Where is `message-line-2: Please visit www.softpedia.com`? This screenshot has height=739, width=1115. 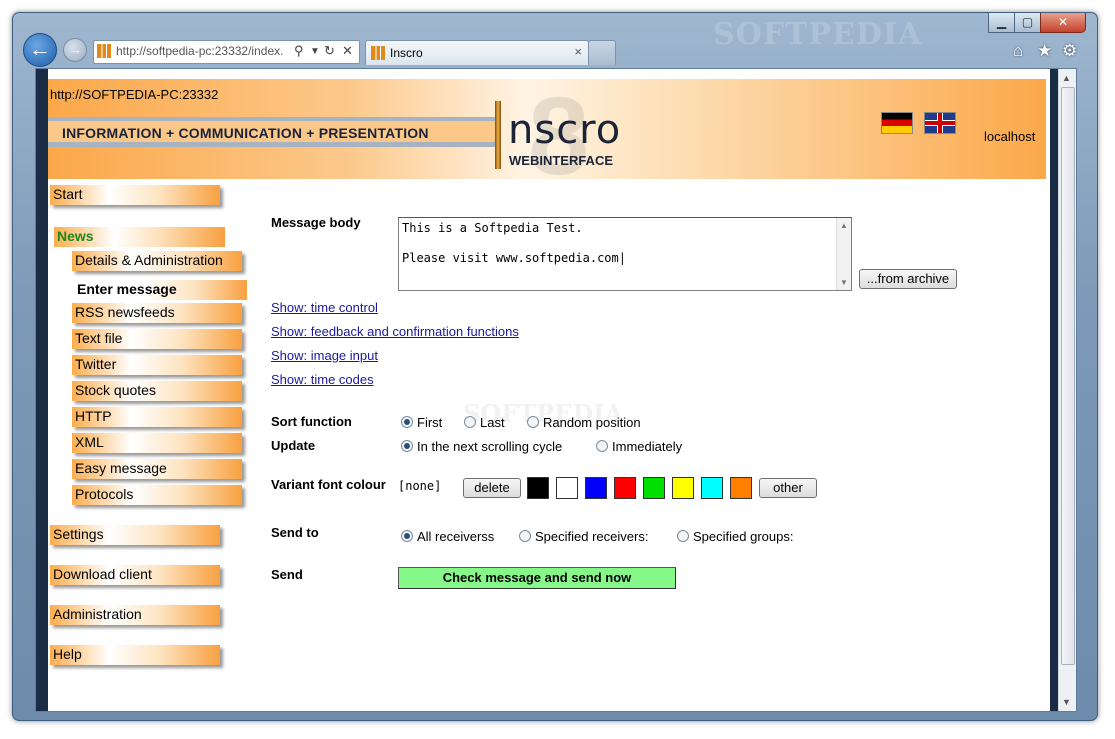
message-line-2: Please visit www.softpedia.com is located at coordinates (510, 258).